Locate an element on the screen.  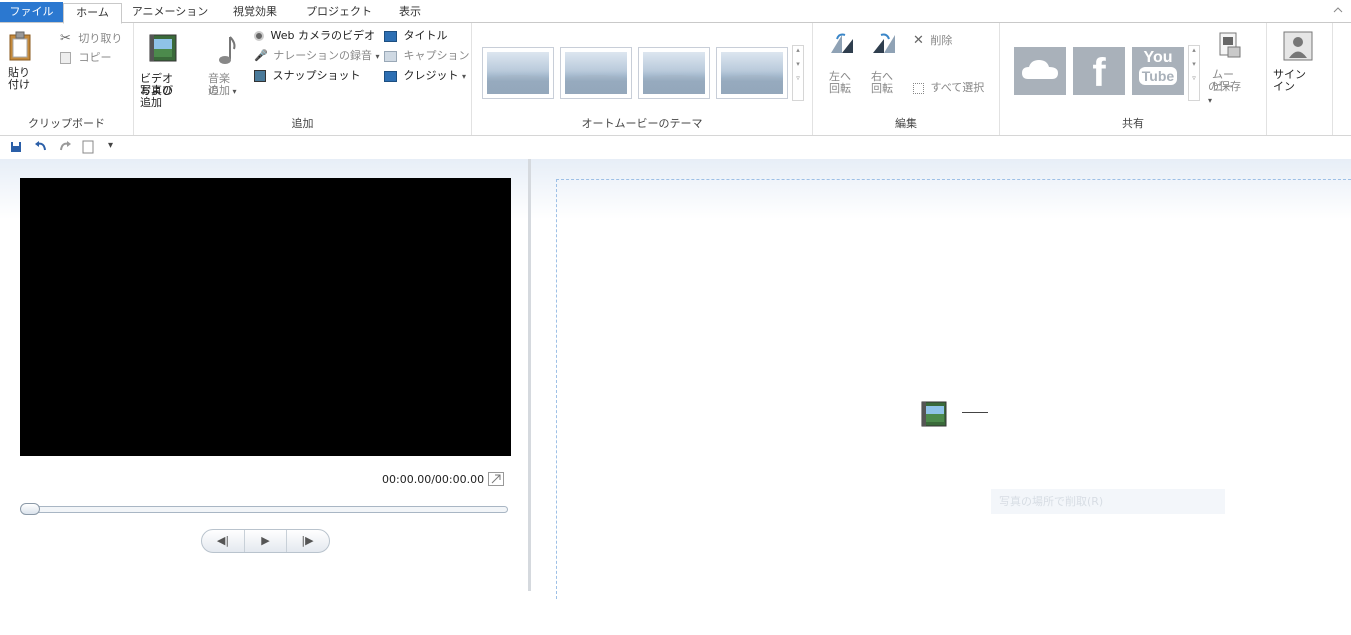
playback-controls: ◀| ▶ |▶ is located at coordinates (265, 541).